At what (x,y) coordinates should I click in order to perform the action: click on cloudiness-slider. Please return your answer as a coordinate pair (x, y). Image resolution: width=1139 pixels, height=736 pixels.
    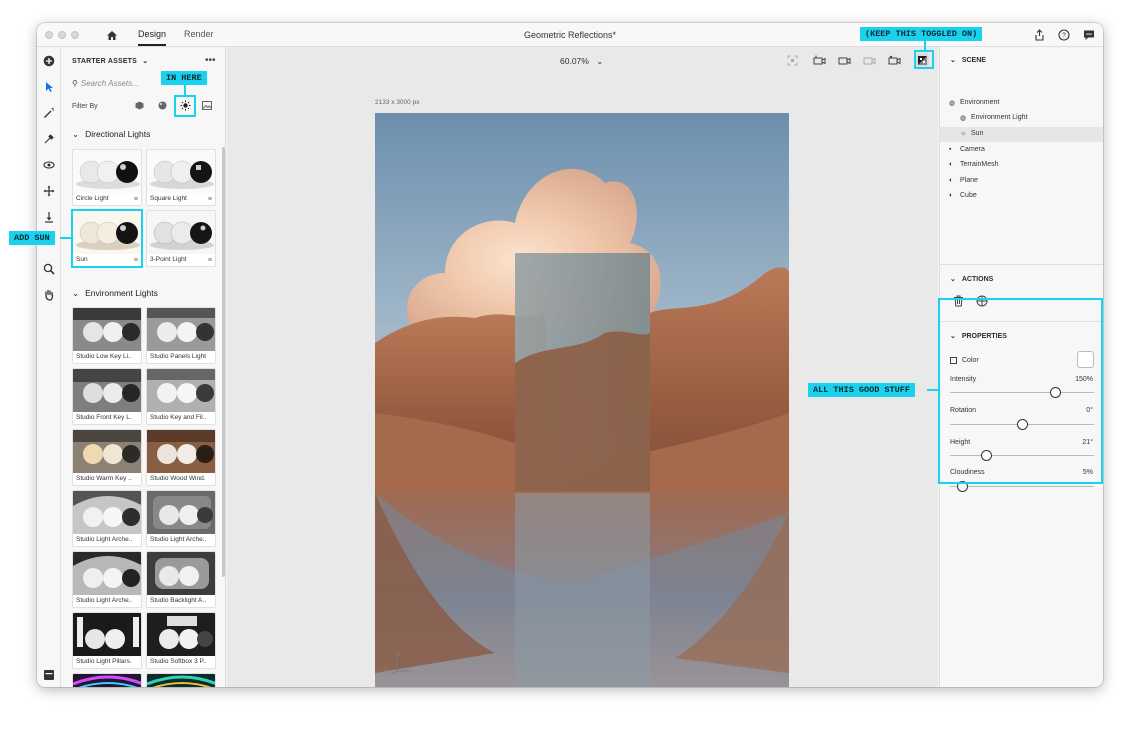
    Looking at the image, I should click on (1022, 486).